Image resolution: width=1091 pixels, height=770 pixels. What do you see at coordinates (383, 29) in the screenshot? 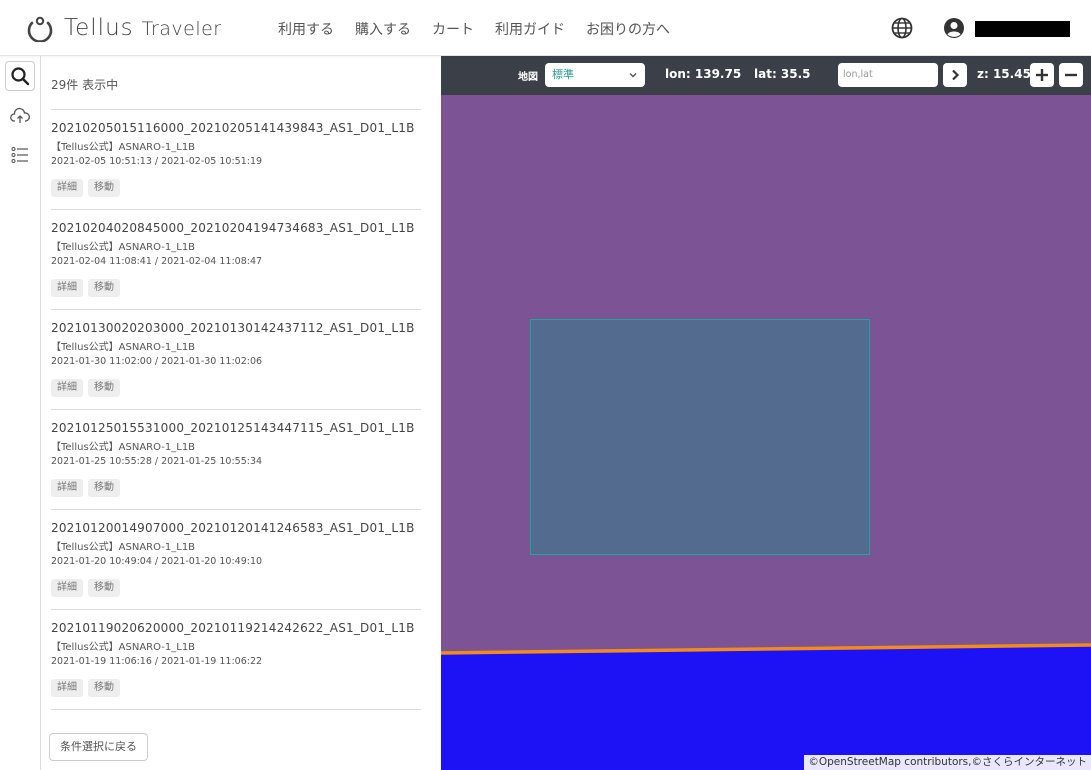
I see `nav-purchase: 購入する` at bounding box center [383, 29].